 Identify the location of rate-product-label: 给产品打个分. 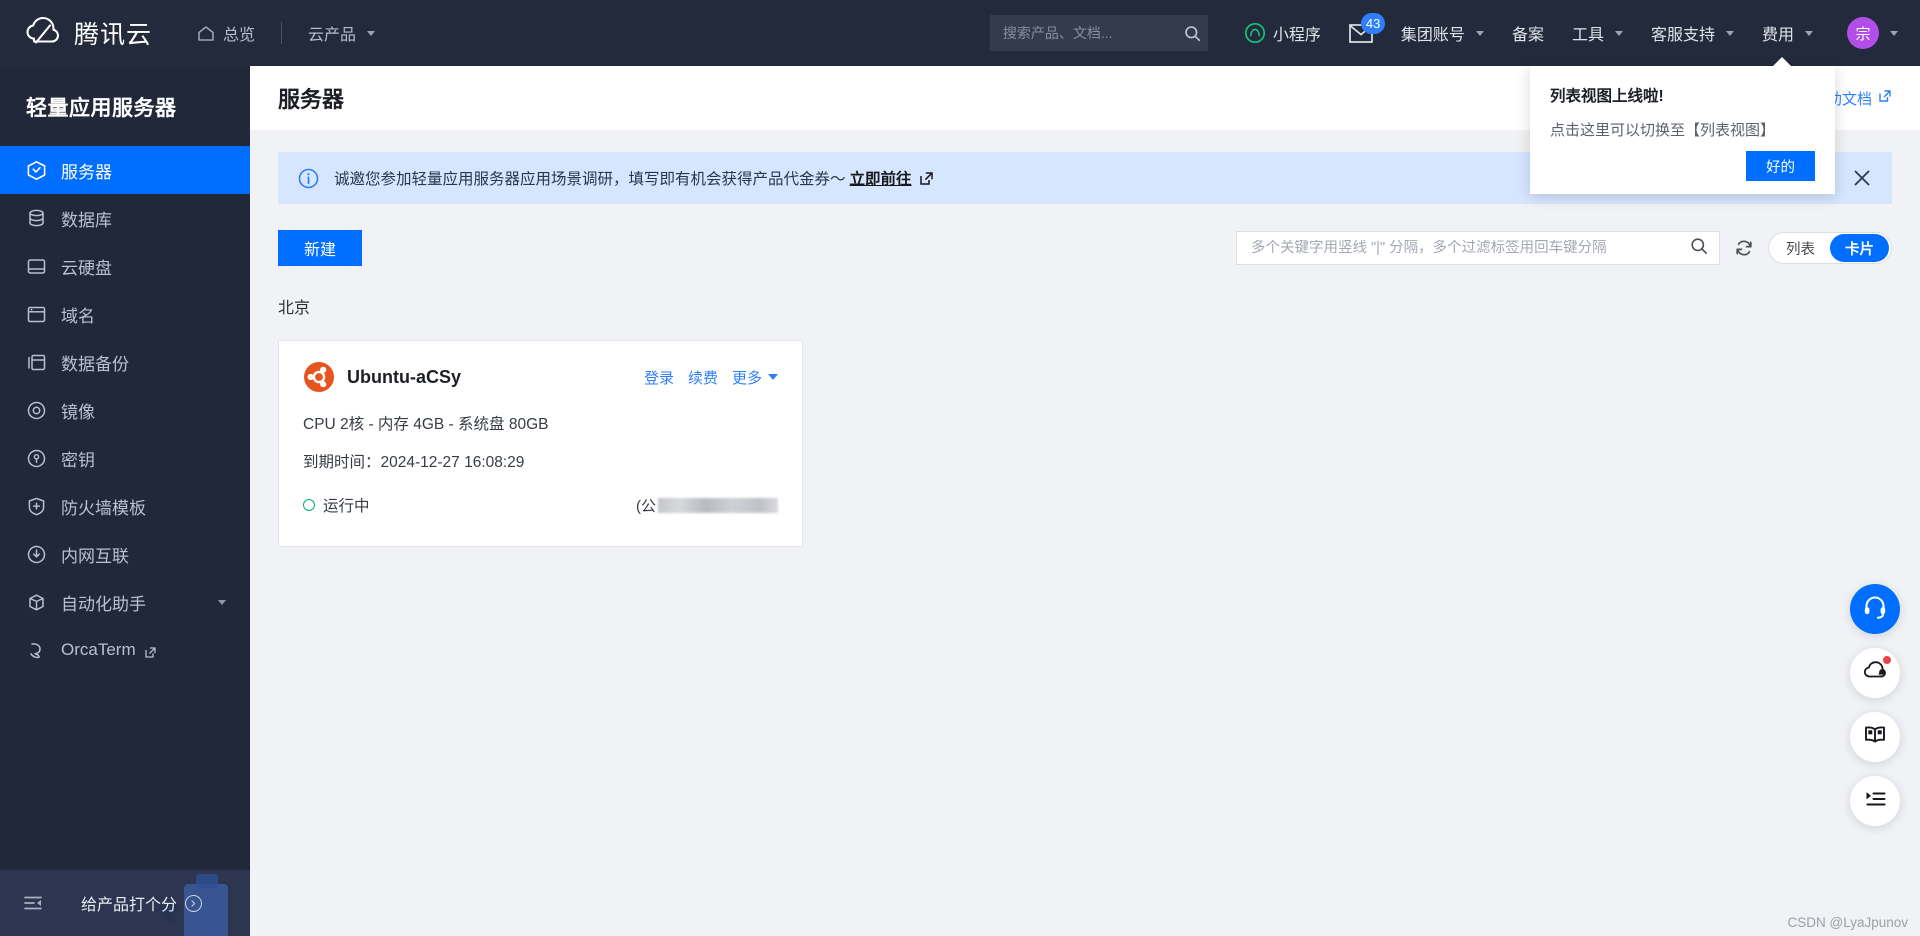
(129, 905).